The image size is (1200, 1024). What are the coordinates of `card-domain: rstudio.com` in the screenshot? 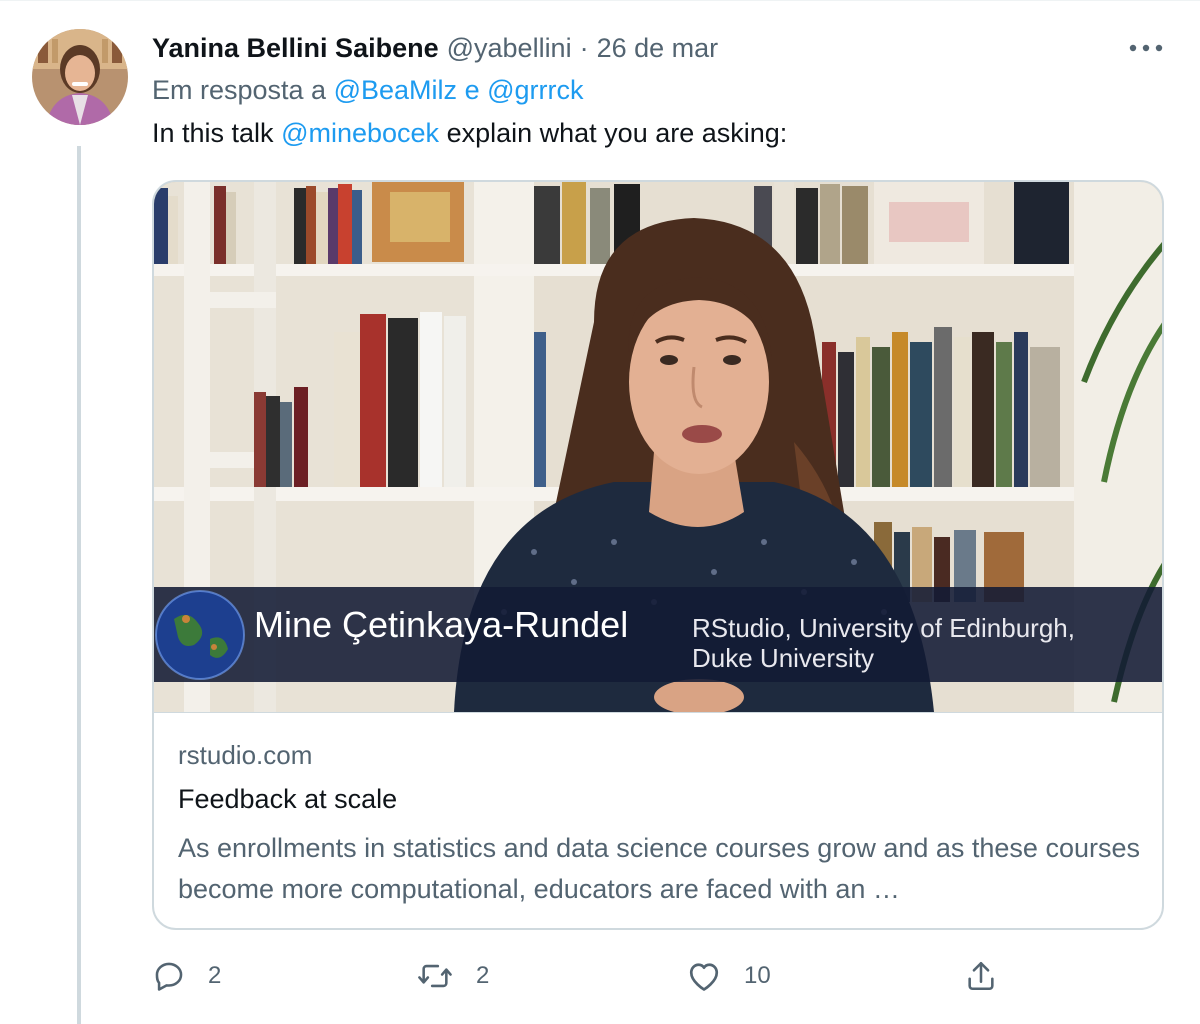 It's located at (245, 755).